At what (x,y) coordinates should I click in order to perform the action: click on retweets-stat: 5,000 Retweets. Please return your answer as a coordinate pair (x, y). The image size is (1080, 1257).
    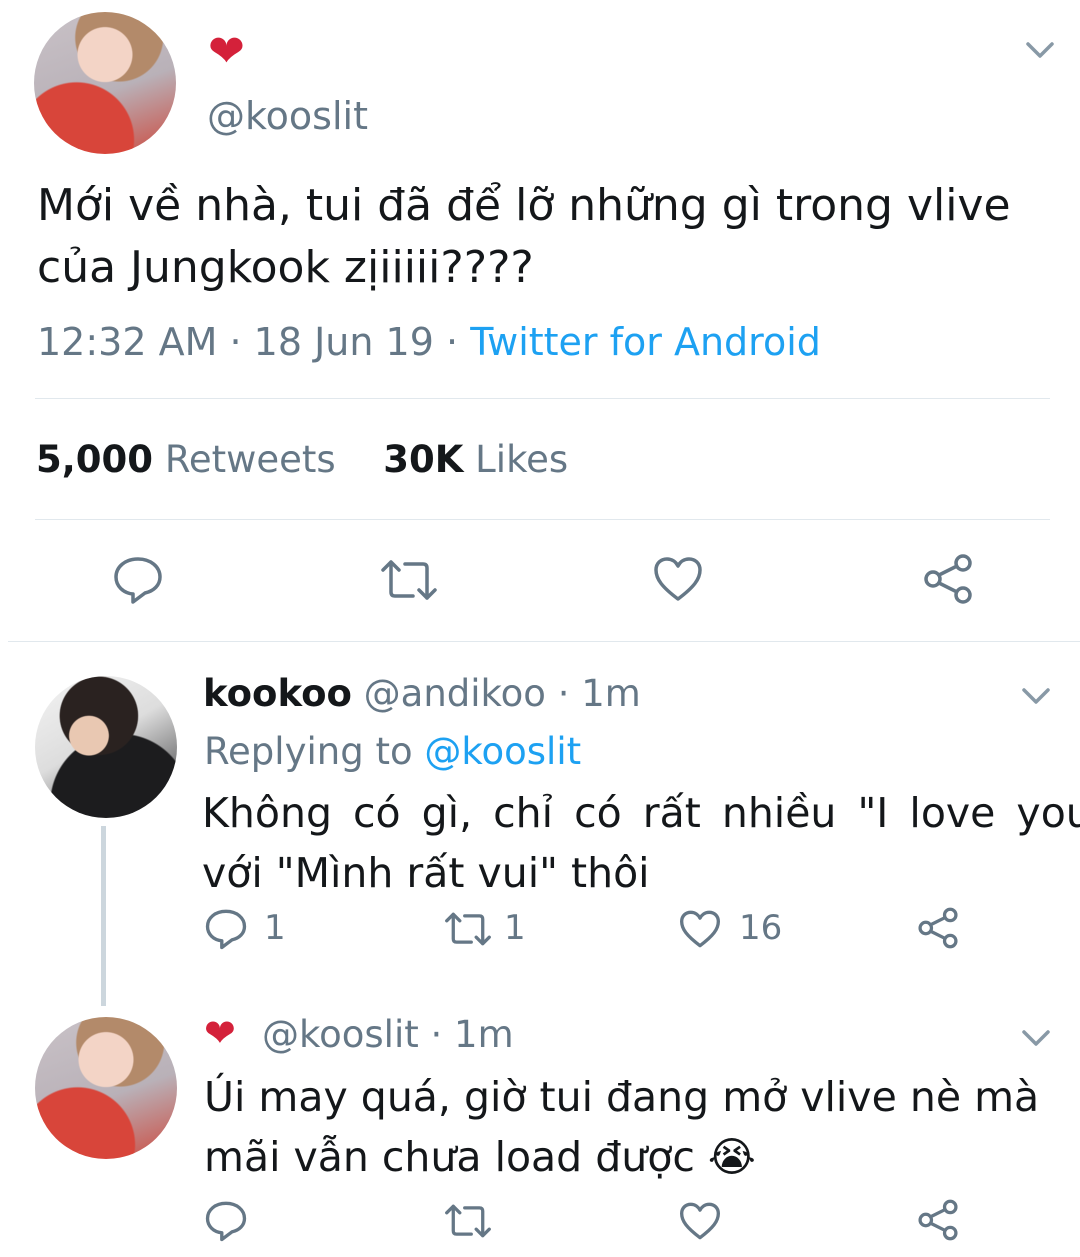
    Looking at the image, I should click on (191, 459).